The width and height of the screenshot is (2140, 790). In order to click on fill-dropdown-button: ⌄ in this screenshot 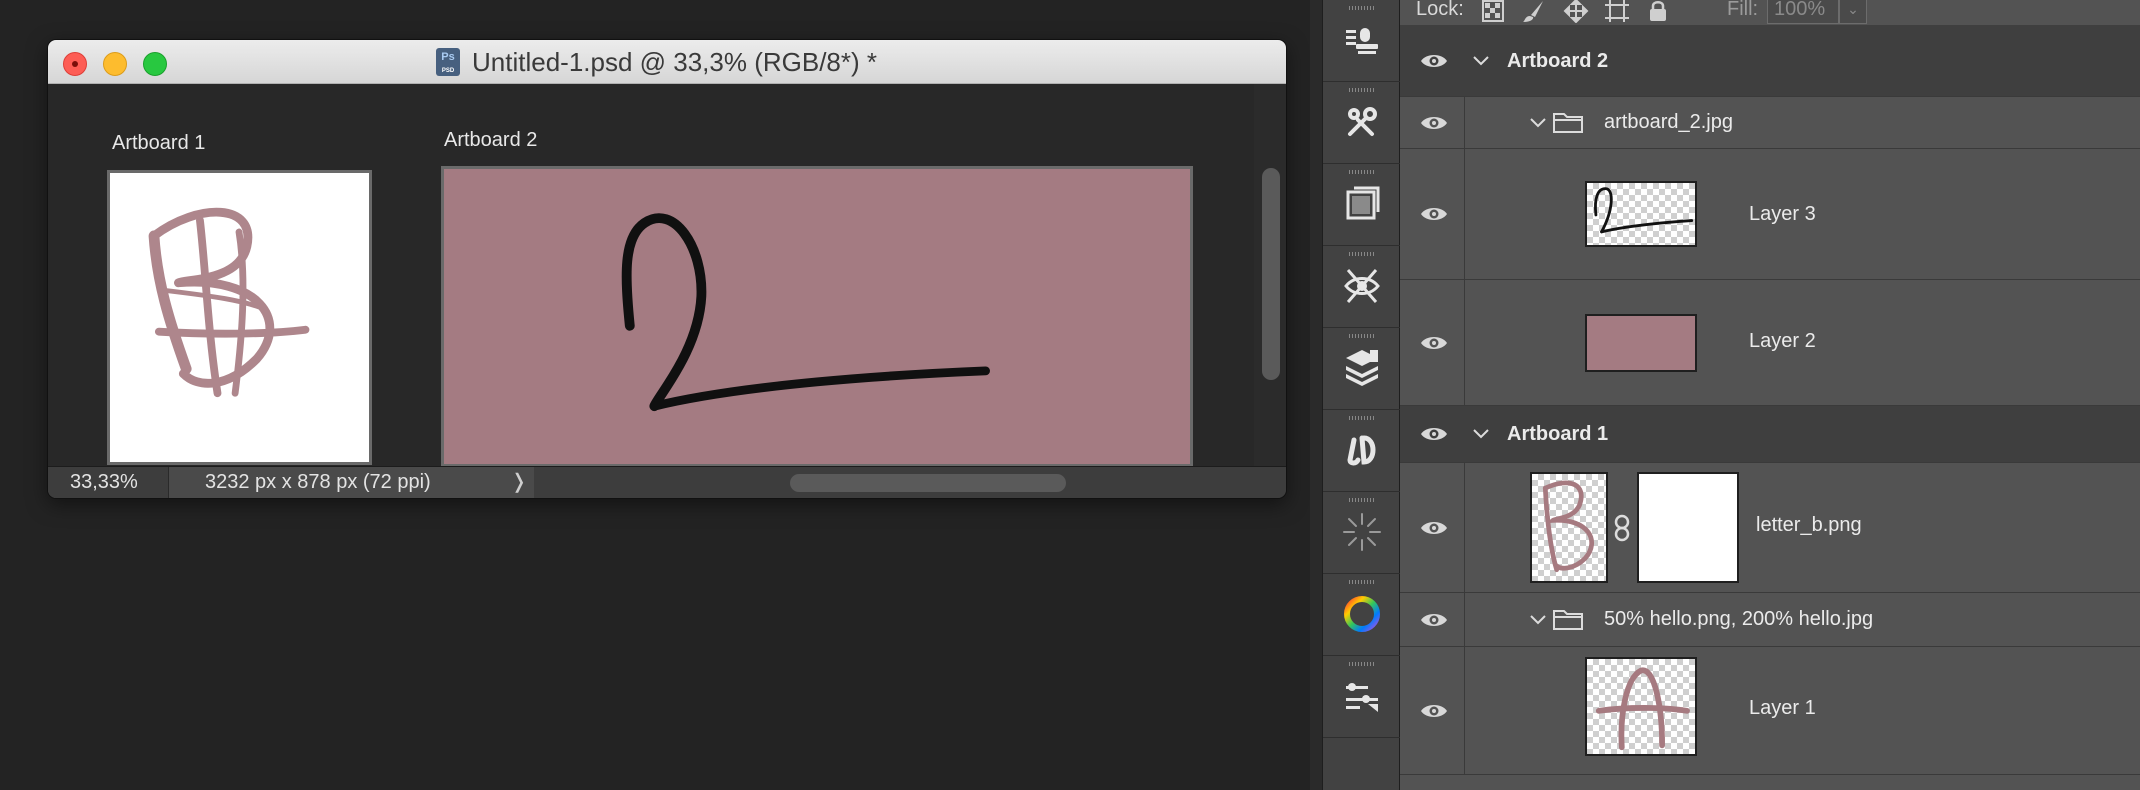, I will do `click(1853, 12)`.